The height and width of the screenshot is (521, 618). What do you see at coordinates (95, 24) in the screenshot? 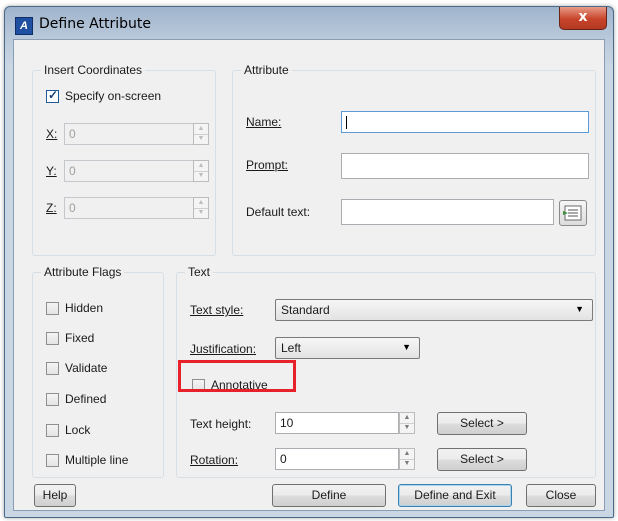
I see `window-title: Define Attribute` at bounding box center [95, 24].